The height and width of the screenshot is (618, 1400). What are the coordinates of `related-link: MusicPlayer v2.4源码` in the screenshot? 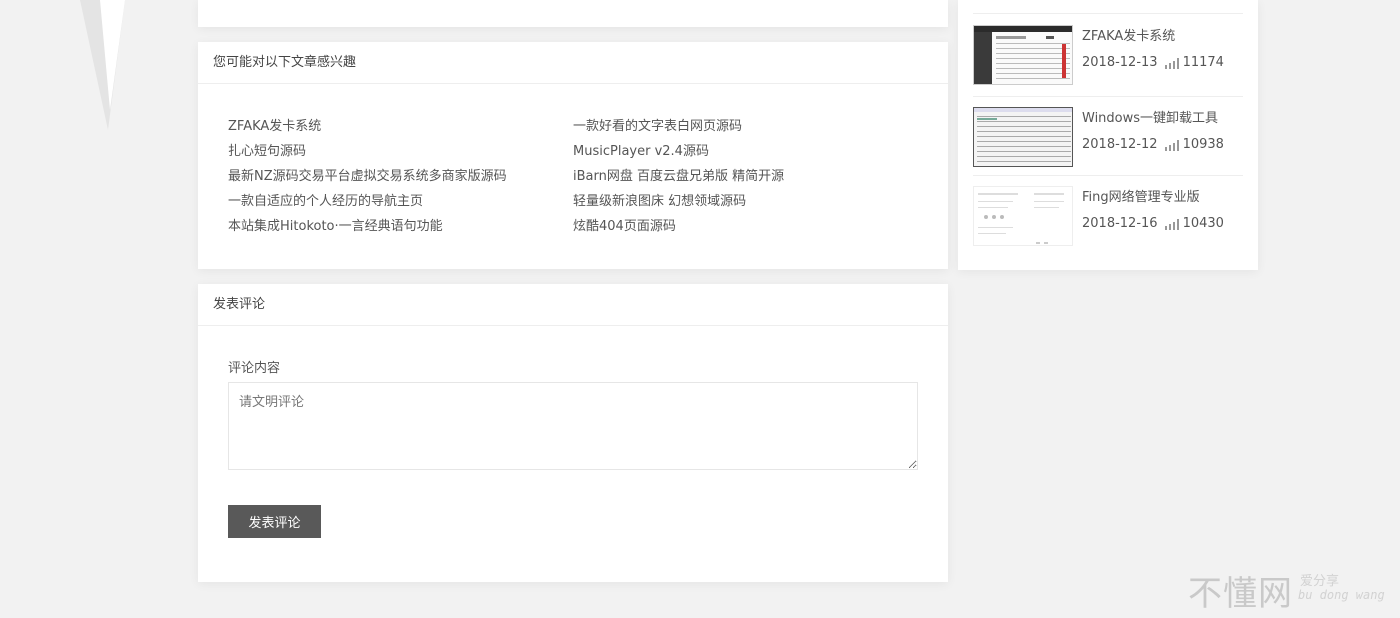 It's located at (745, 155).